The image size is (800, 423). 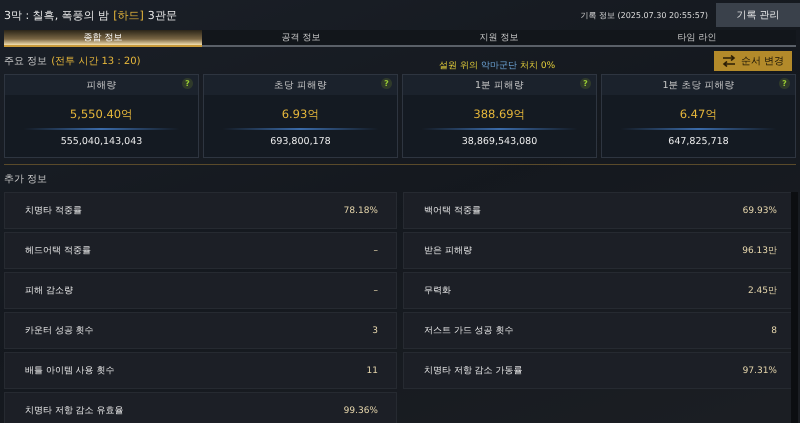 What do you see at coordinates (774, 331) in the screenshot?
I see `row-value: 8` at bounding box center [774, 331].